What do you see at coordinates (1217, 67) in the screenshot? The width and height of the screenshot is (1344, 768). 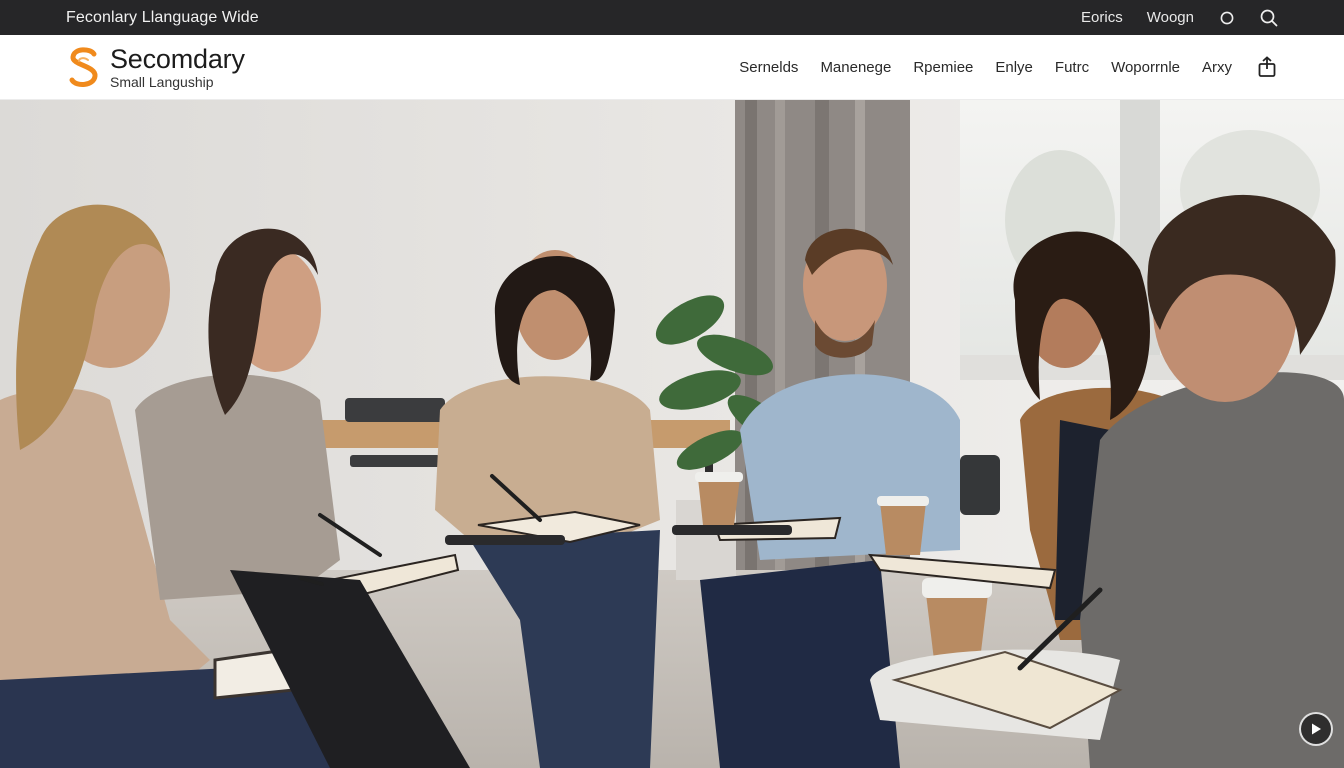 I see `nav-item-7: Arxy` at bounding box center [1217, 67].